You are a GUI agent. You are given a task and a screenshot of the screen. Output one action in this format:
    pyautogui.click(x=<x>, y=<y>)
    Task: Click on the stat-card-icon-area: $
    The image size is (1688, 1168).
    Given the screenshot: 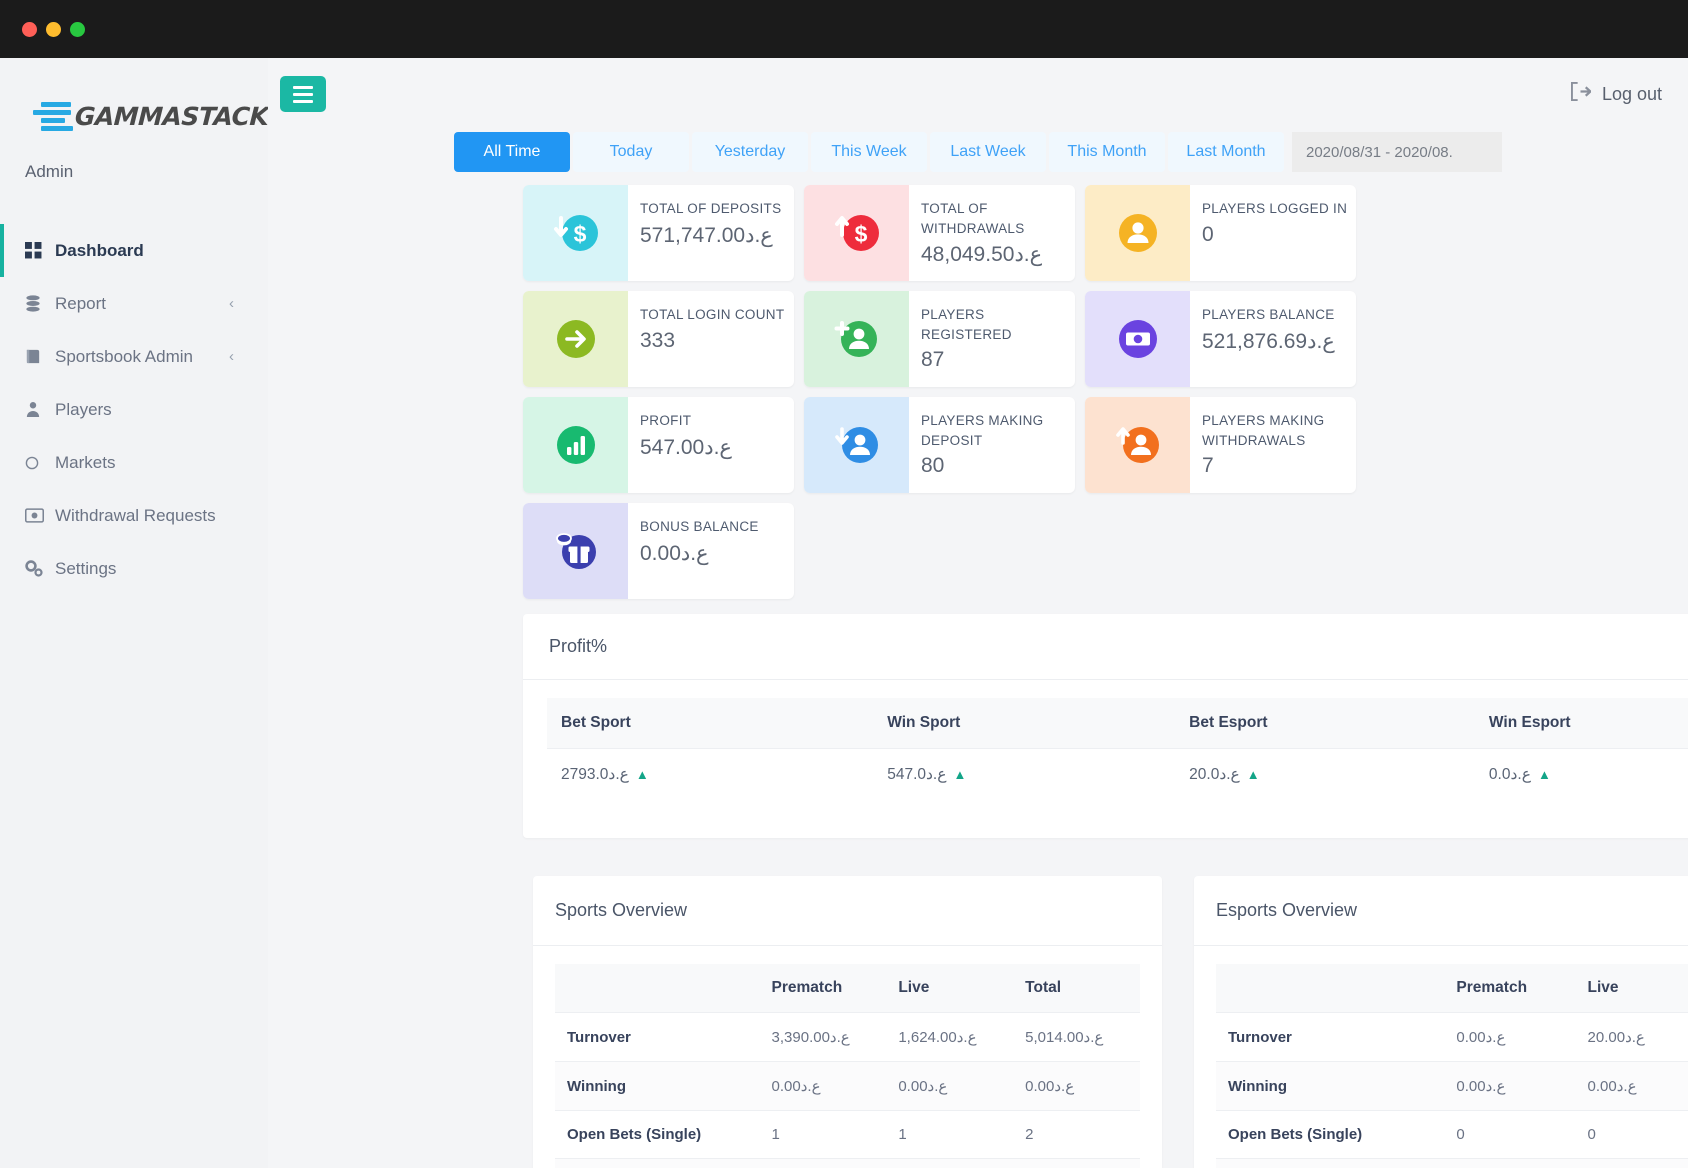 What is the action you would take?
    pyautogui.click(x=856, y=233)
    